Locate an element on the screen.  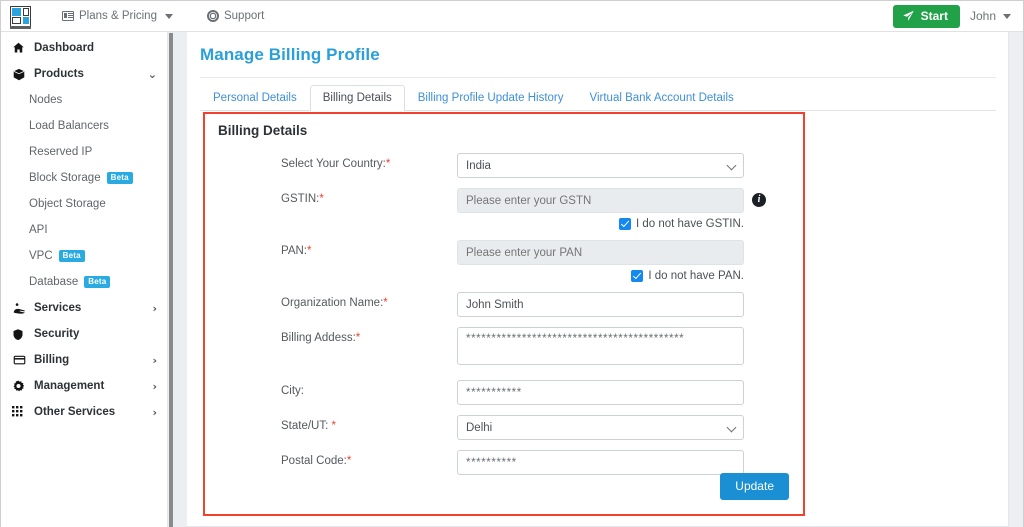
brand-logo is located at coordinates (20, 16).